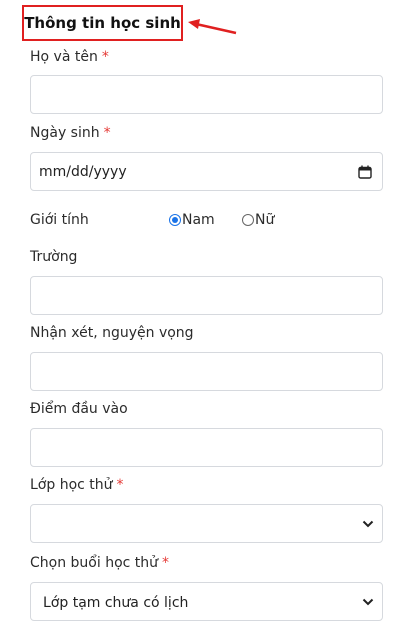 Image resolution: width=401 pixels, height=632 pixels. Describe the element at coordinates (59, 220) in the screenshot. I see `gender-label: Giới tính` at that location.